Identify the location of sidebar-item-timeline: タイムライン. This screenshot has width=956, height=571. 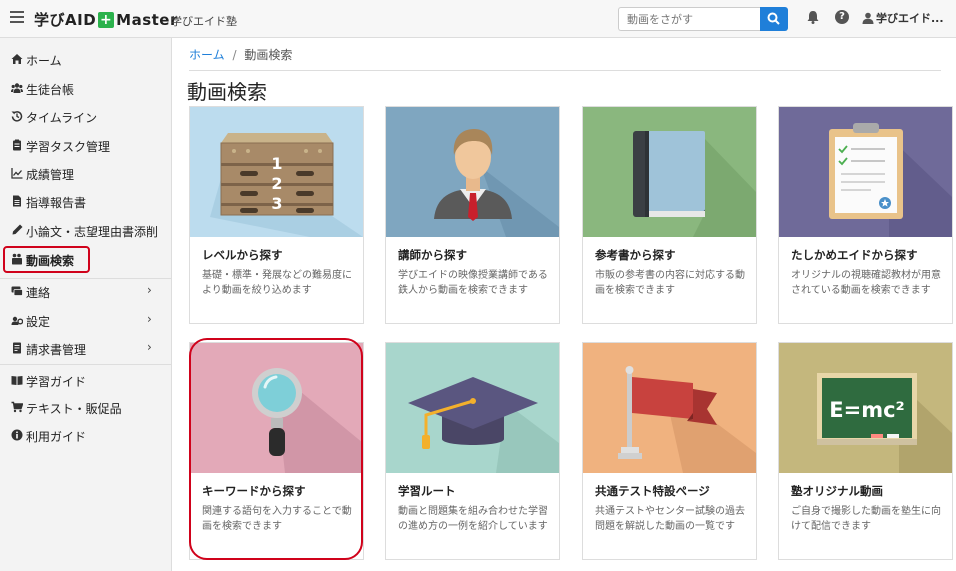
(85, 117).